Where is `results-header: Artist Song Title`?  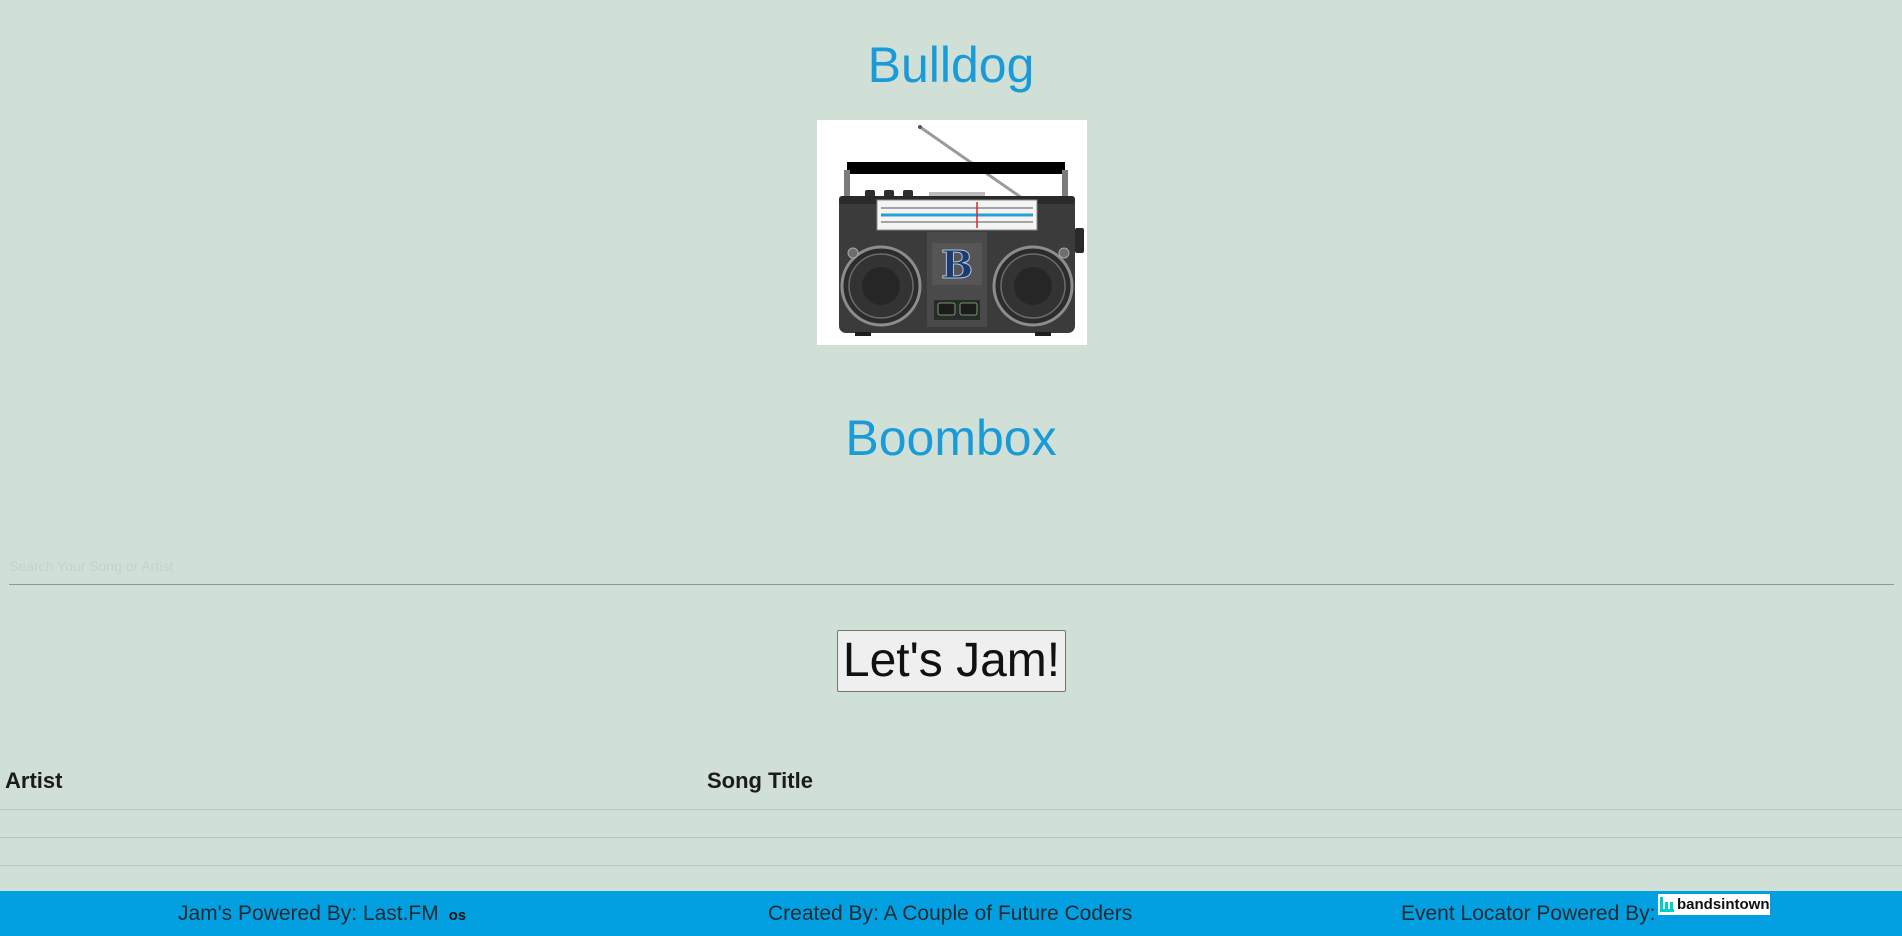
results-header: Artist Song Title is located at coordinates (951, 785).